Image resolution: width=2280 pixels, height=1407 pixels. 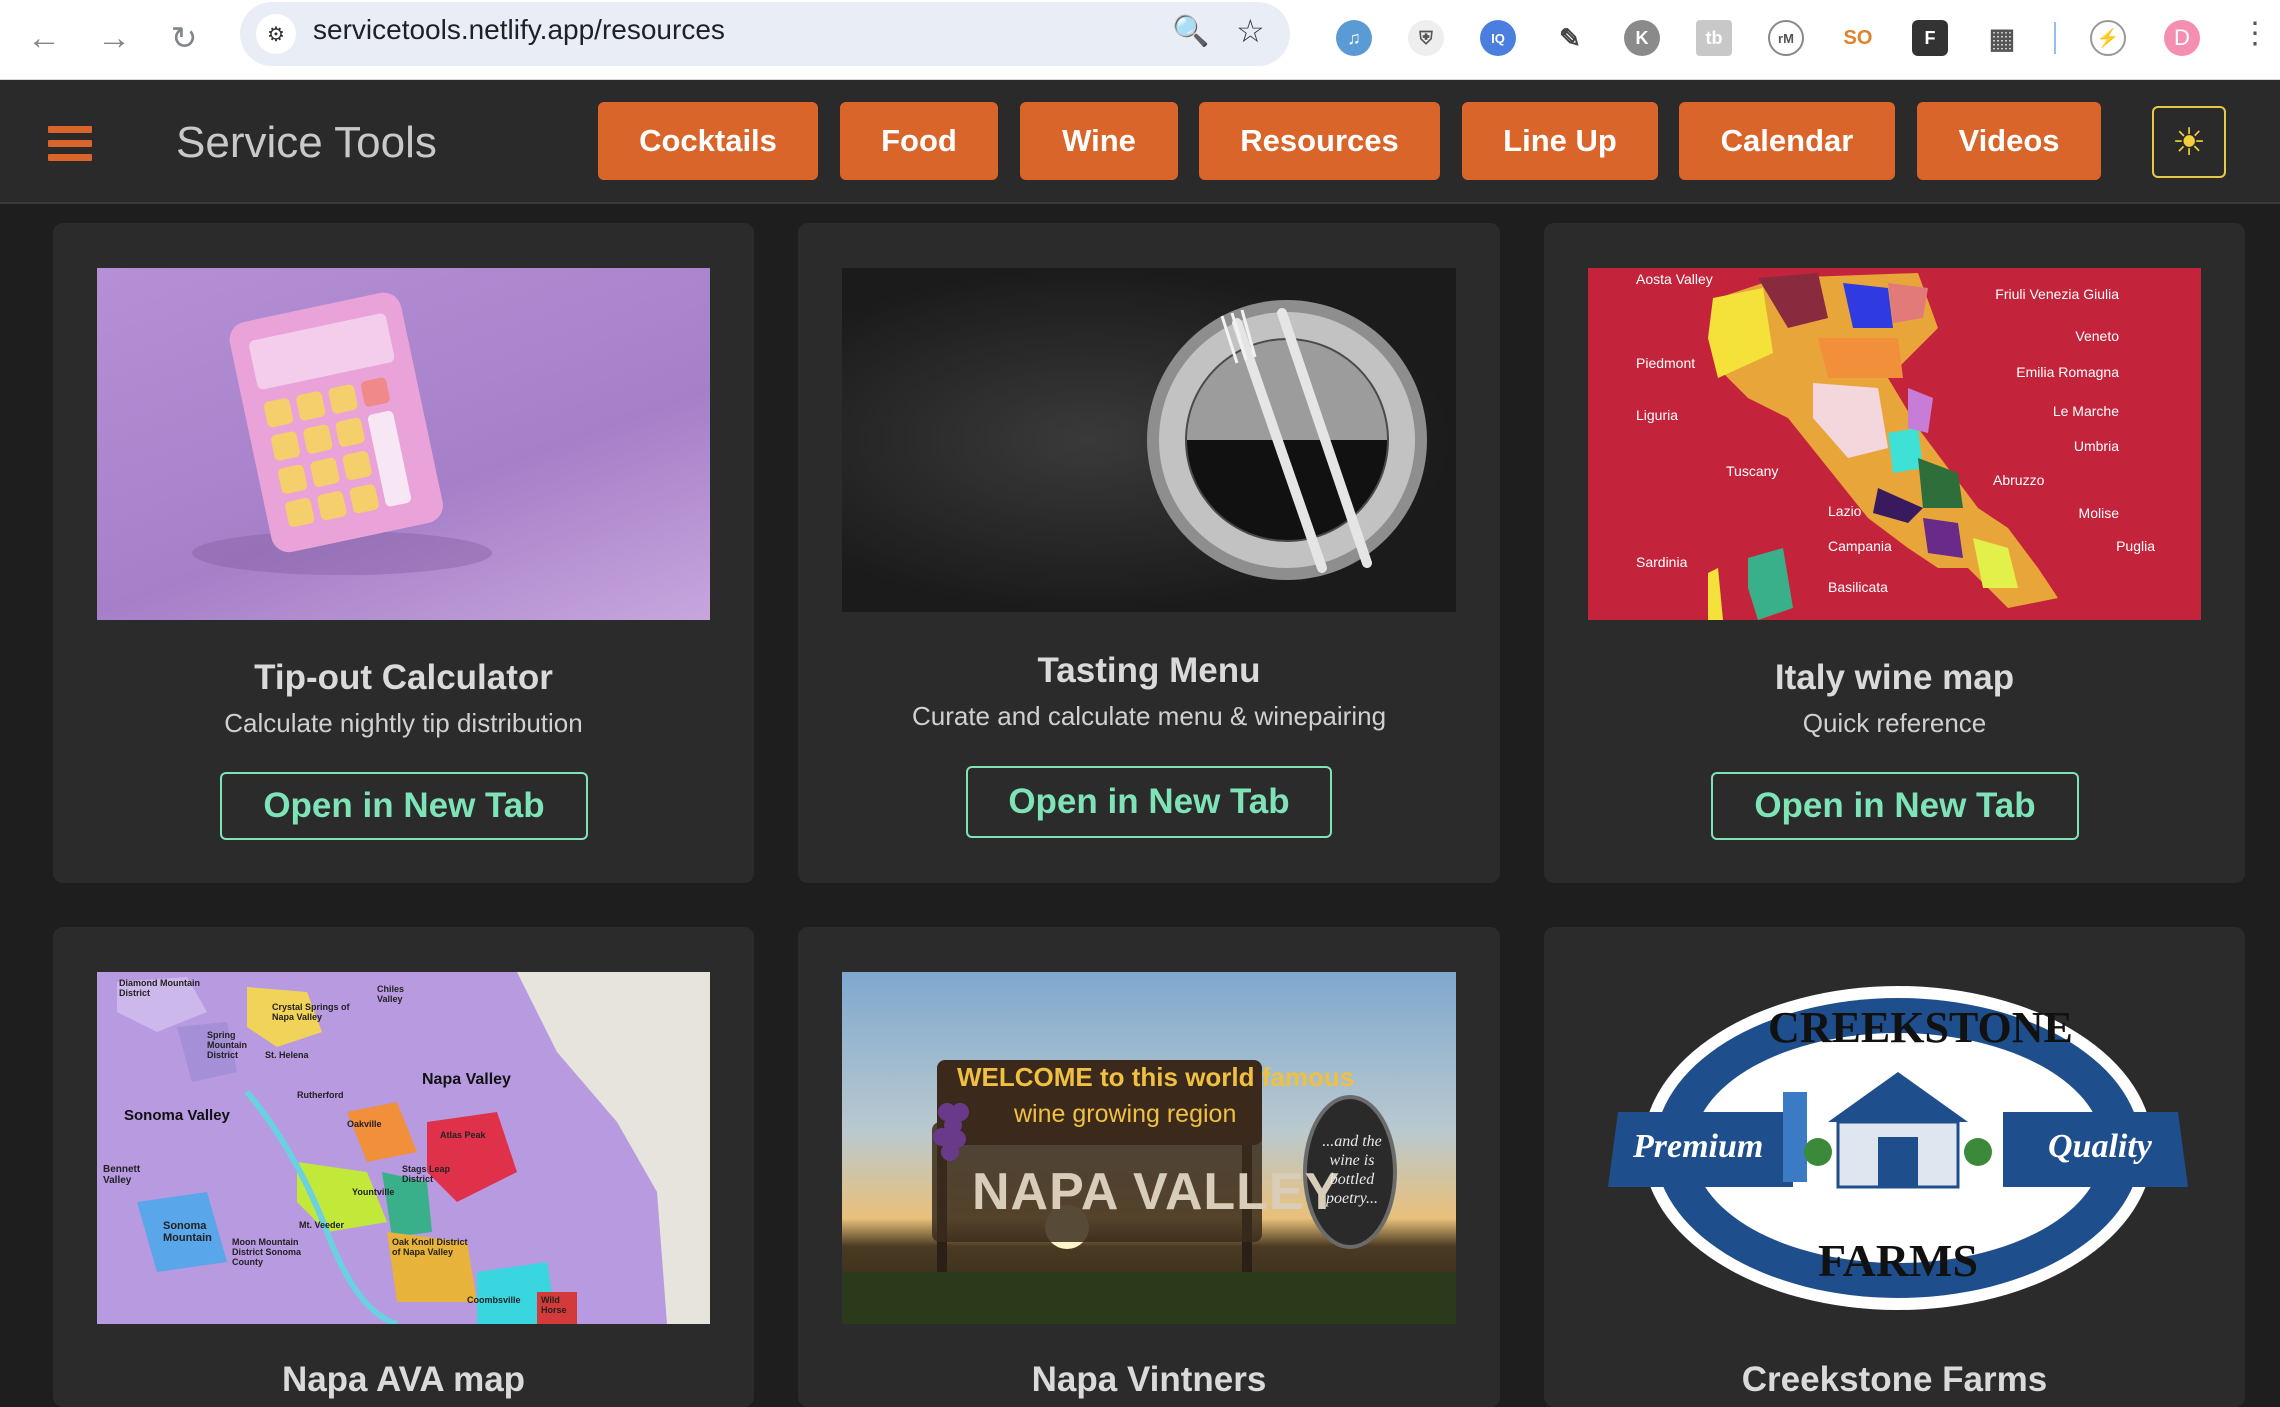 I want to click on calculator-image, so click(x=403, y=444).